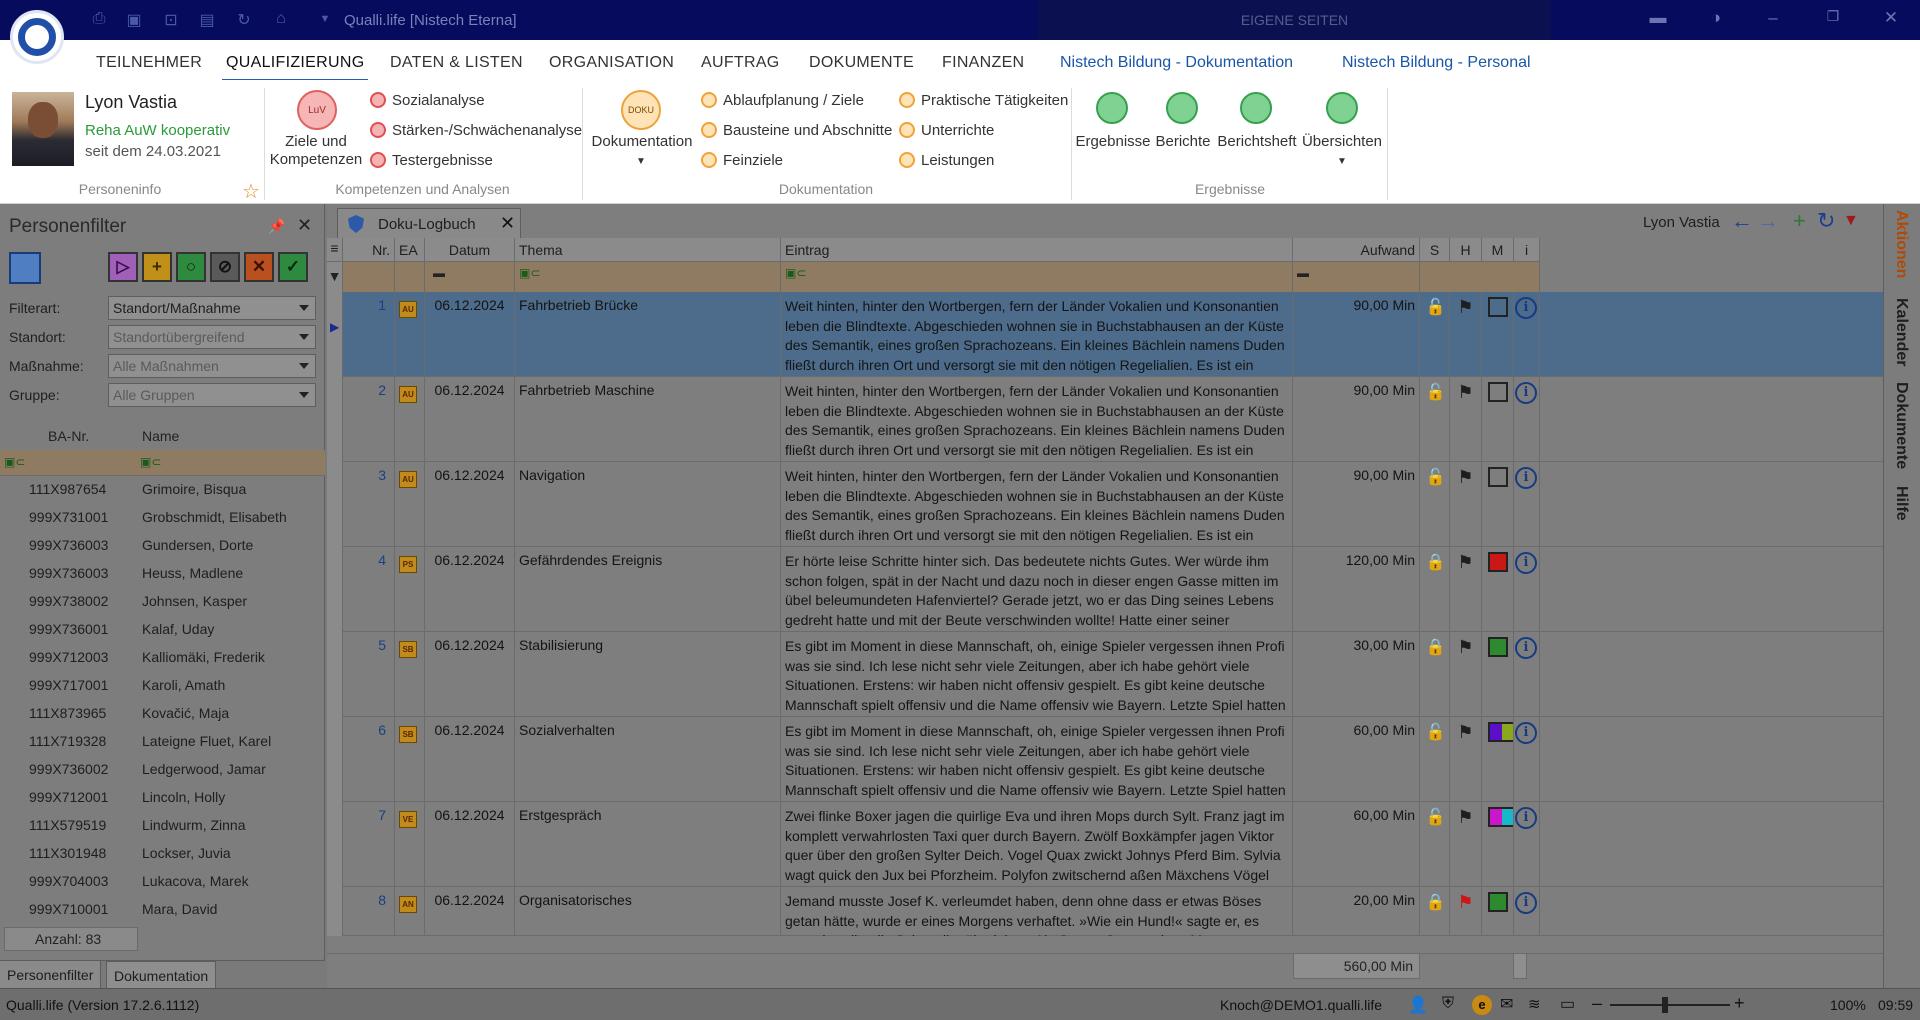 This screenshot has width=1920, height=1020. What do you see at coordinates (1658, 20) in the screenshot?
I see `layout-icon: ▬` at bounding box center [1658, 20].